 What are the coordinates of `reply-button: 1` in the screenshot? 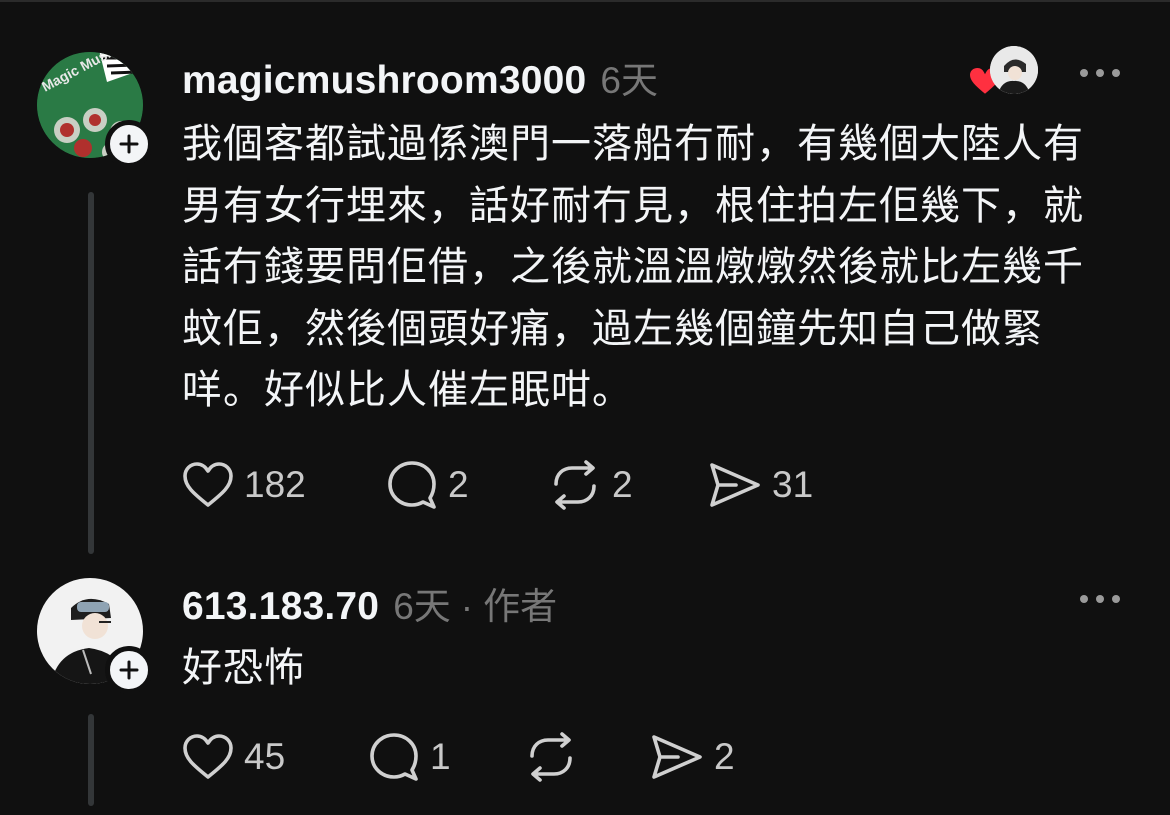 It's located at (446, 757).